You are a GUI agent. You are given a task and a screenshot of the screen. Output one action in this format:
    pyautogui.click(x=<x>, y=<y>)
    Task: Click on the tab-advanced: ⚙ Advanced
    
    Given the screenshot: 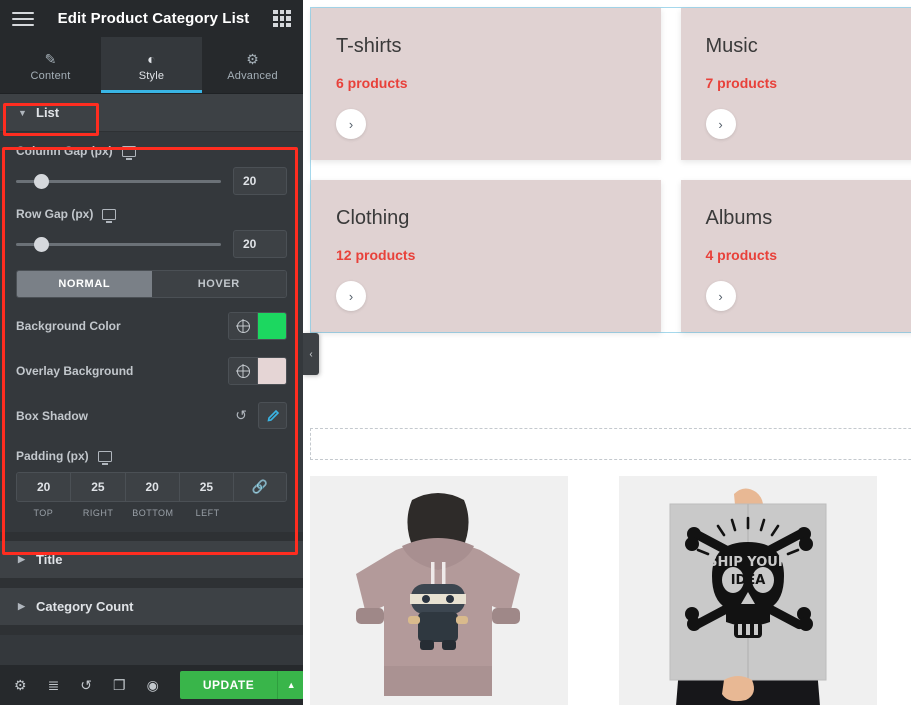 What is the action you would take?
    pyautogui.click(x=252, y=65)
    